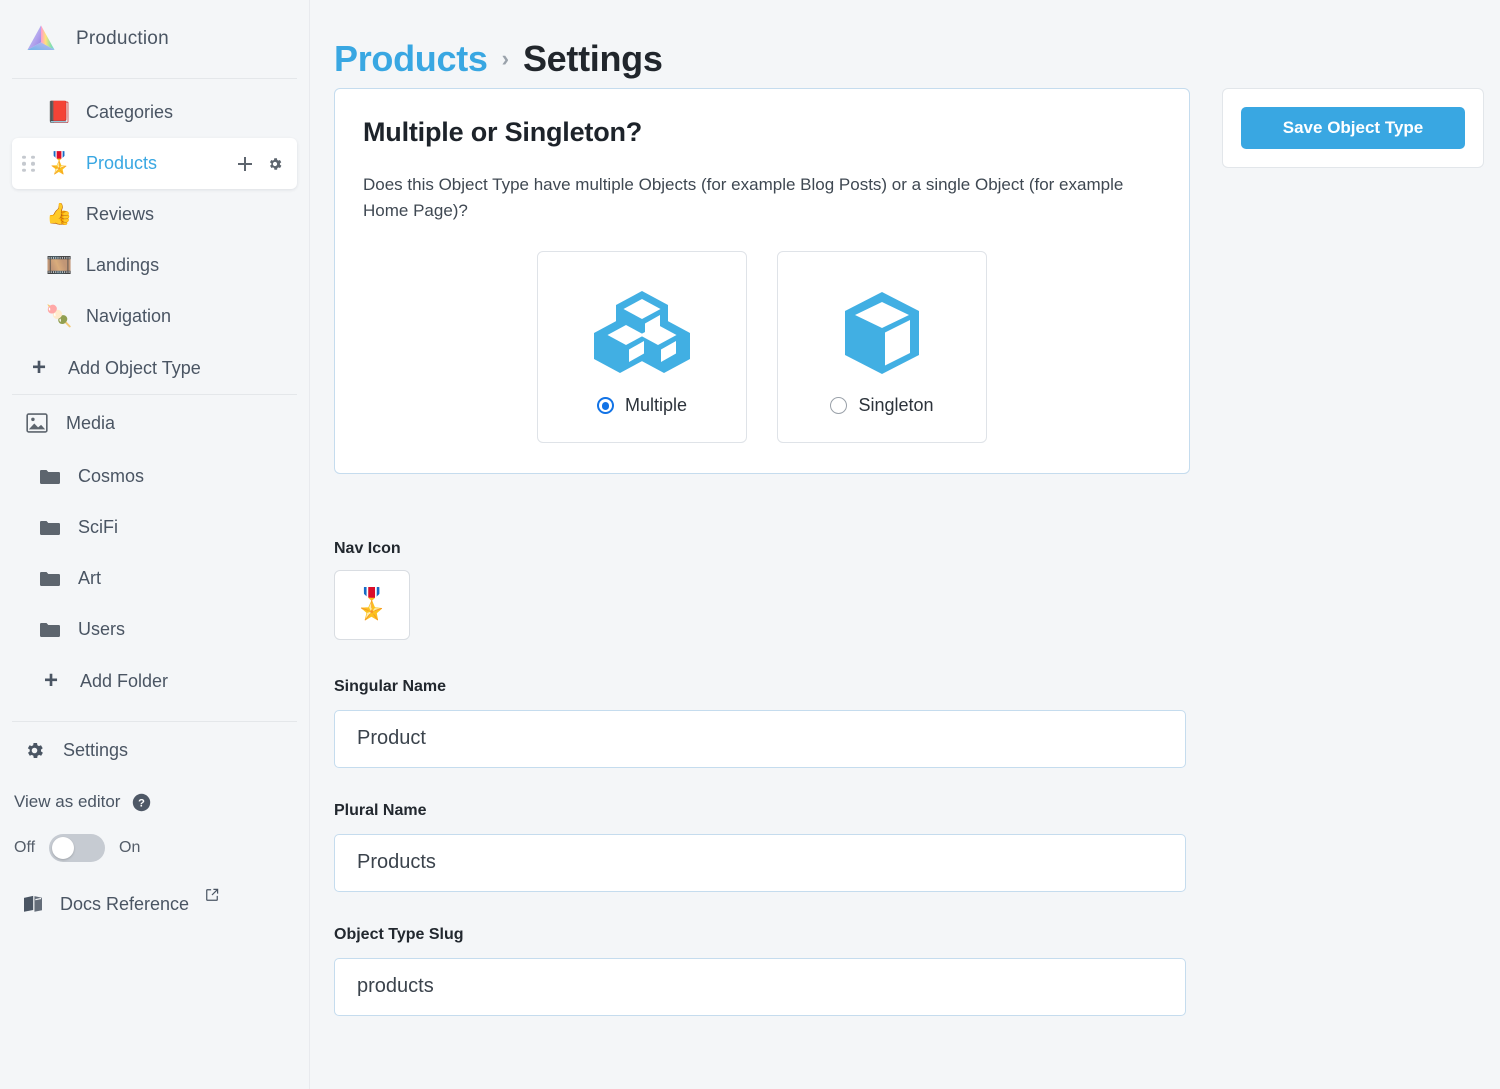 The height and width of the screenshot is (1089, 1500). I want to click on sidebar-item-navigation: 🍡 Navigation, so click(154, 316).